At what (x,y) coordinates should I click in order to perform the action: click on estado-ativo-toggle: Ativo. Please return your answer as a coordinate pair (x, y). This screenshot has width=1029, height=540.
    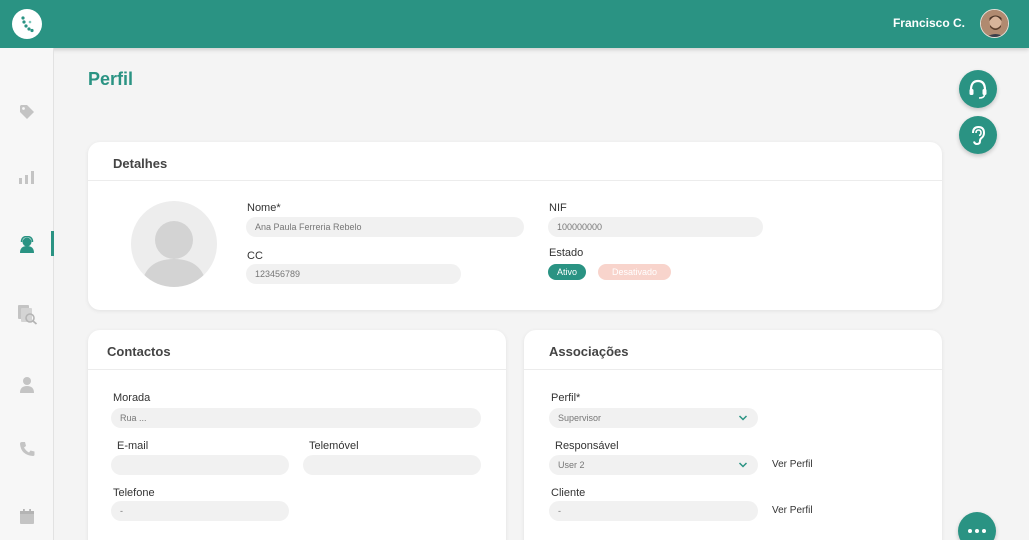
    Looking at the image, I should click on (567, 272).